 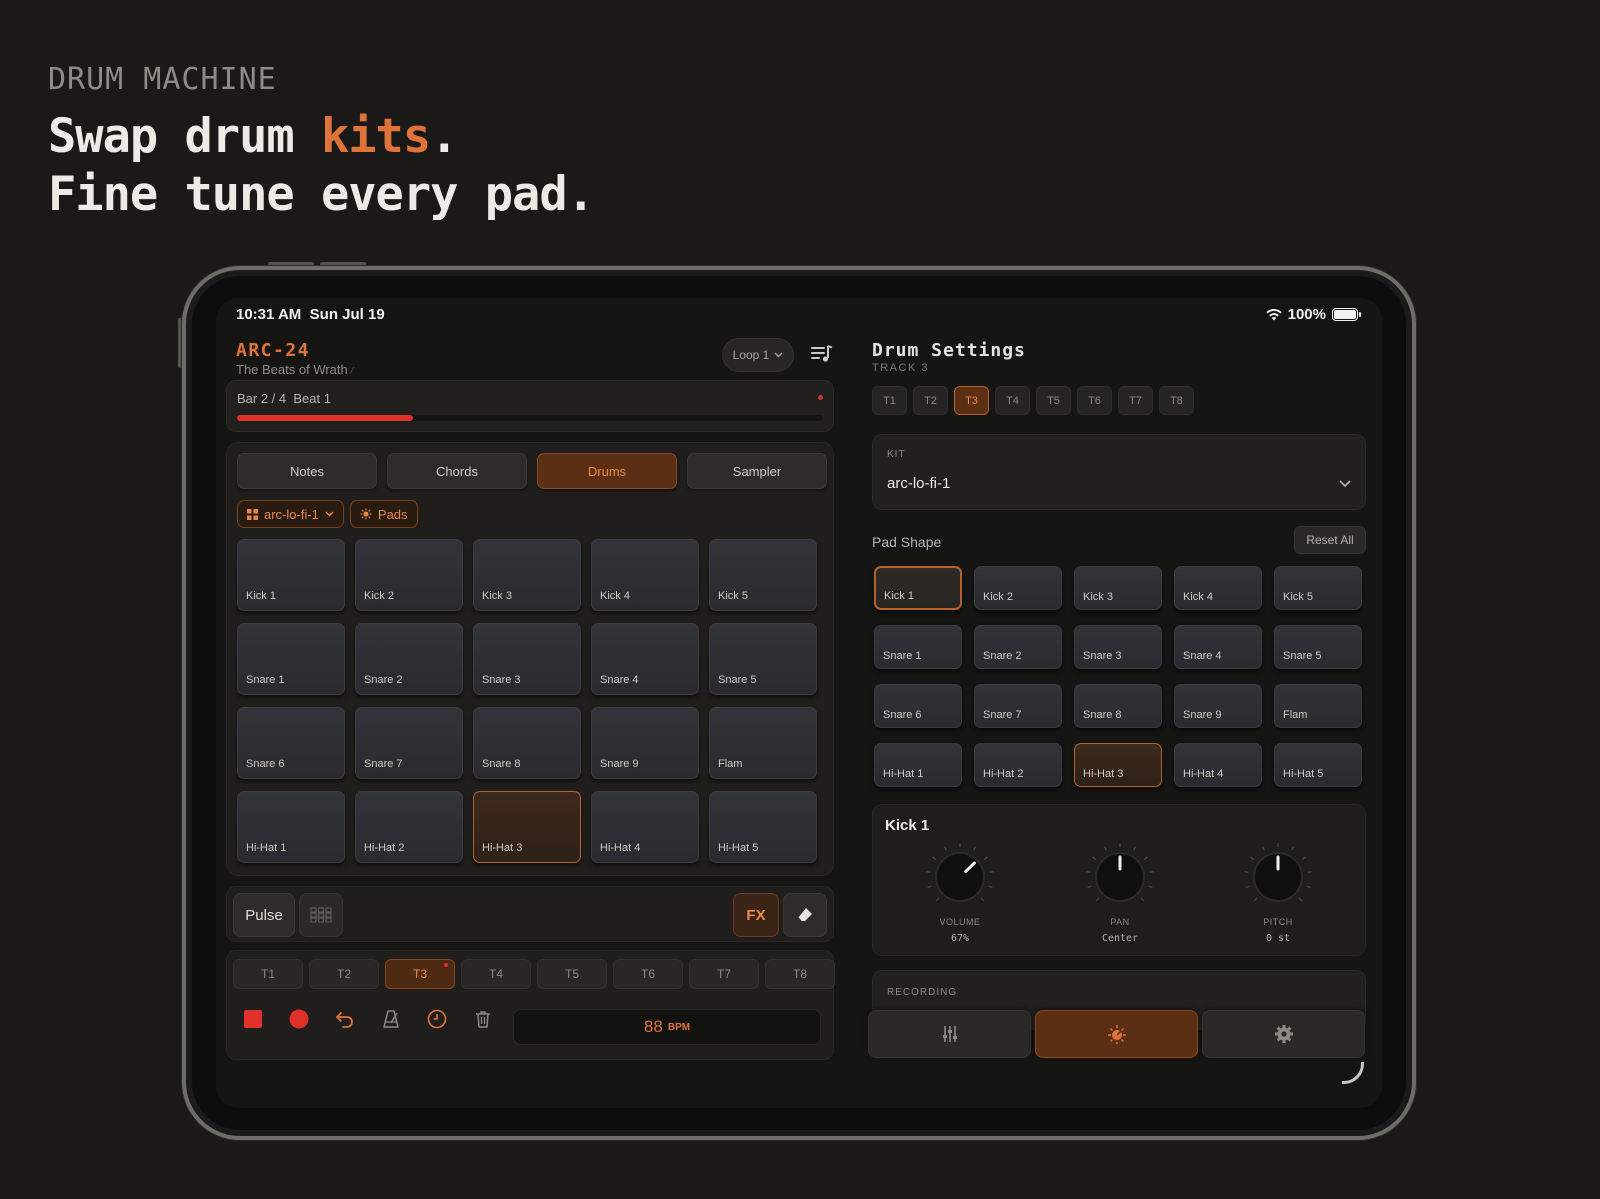 I want to click on settings-track-tab-t1: T1, so click(x=889, y=400).